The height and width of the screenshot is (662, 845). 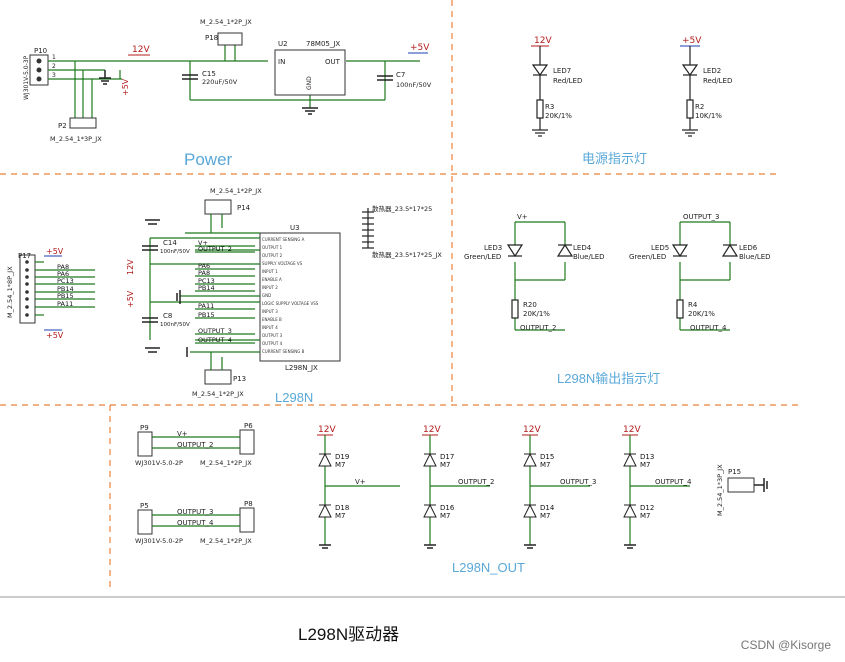 What do you see at coordinates (712, 71) in the screenshot?
I see `led2-ref: LED2` at bounding box center [712, 71].